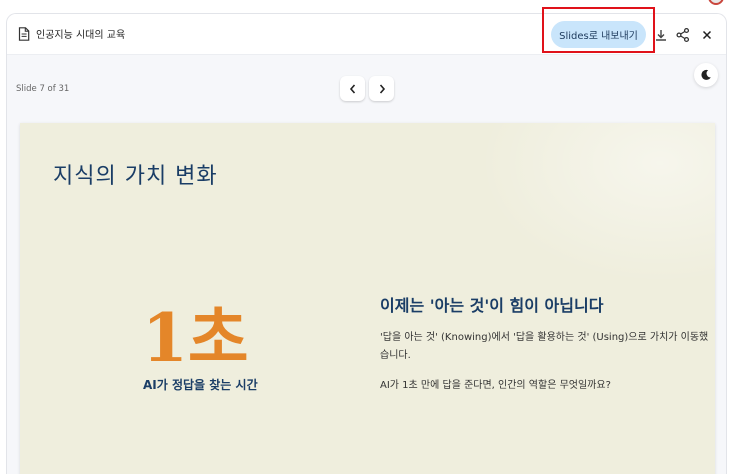 The height and width of the screenshot is (474, 740). I want to click on chevron-left-icon, so click(352, 88).